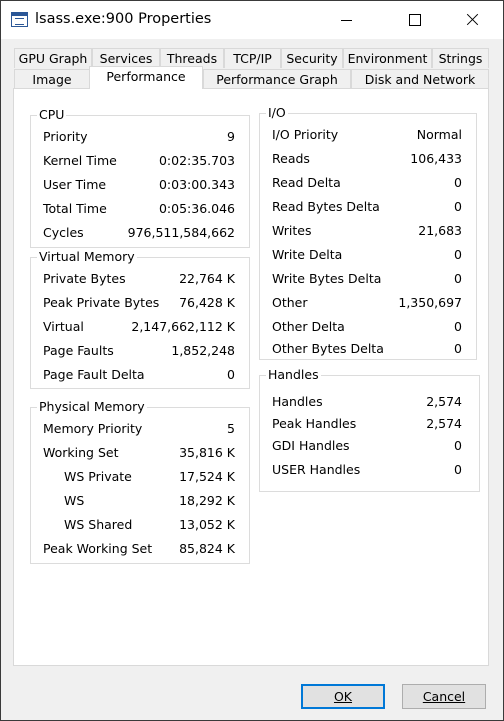 This screenshot has height=721, width=504. Describe the element at coordinates (207, 278) in the screenshot. I see `private-bytes-value: 22,764 K` at that location.